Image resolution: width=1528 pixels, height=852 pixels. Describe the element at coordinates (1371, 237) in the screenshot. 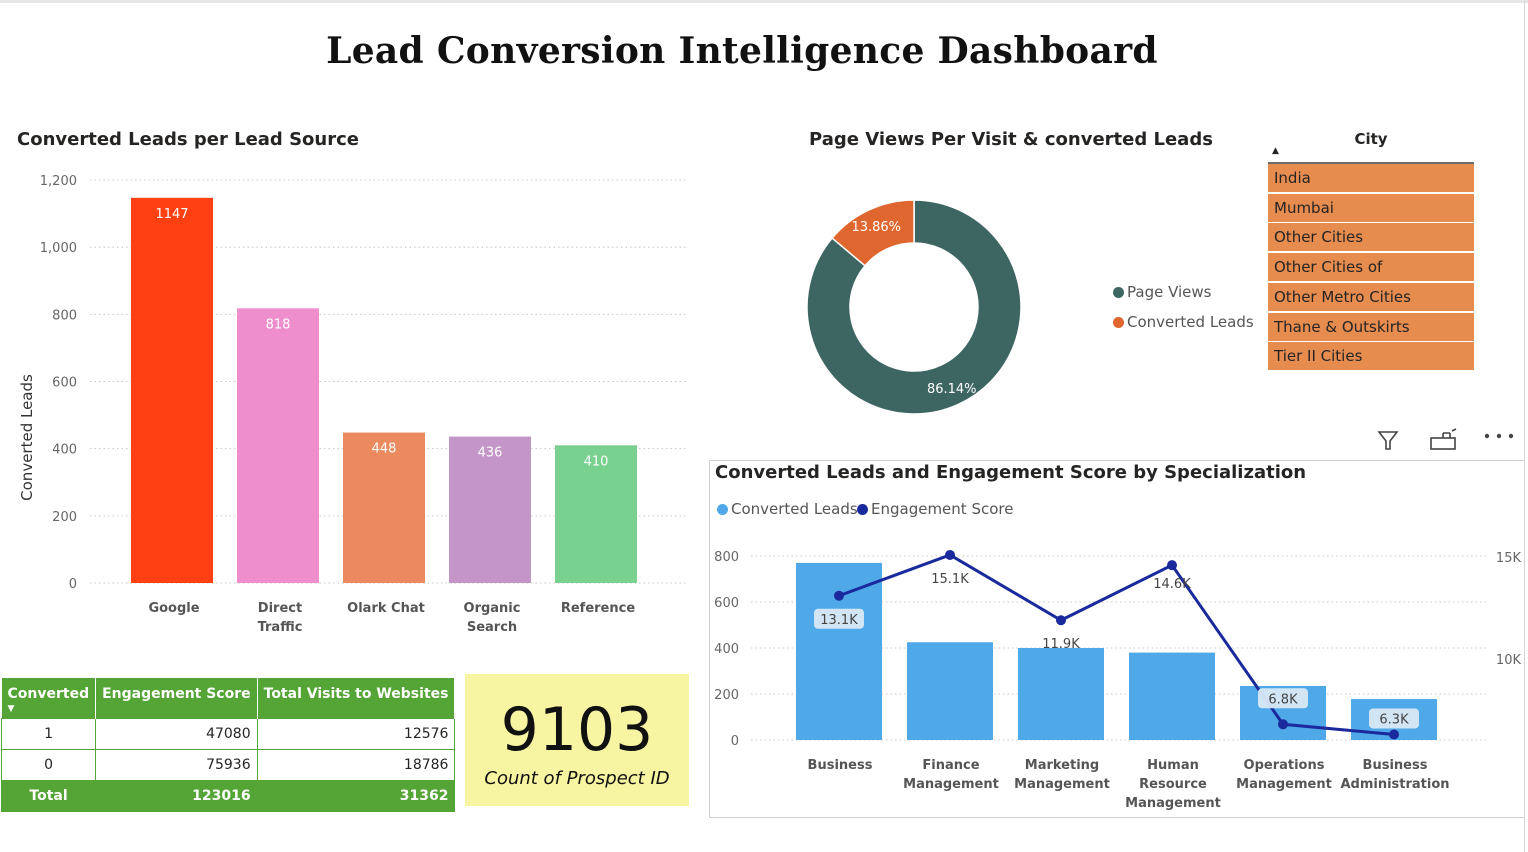

I see `city-item-other-cities: Other Cities` at that location.